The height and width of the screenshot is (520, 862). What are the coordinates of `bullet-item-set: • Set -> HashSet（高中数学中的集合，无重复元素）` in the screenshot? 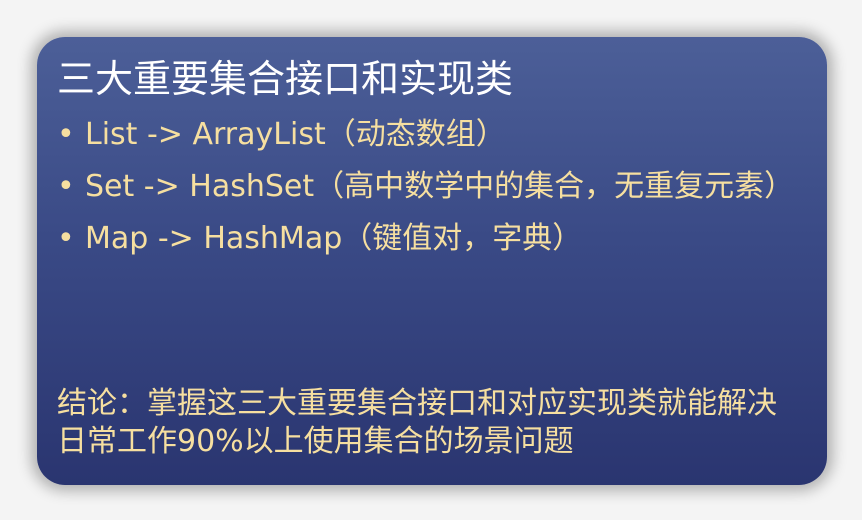 It's located at (431, 187).